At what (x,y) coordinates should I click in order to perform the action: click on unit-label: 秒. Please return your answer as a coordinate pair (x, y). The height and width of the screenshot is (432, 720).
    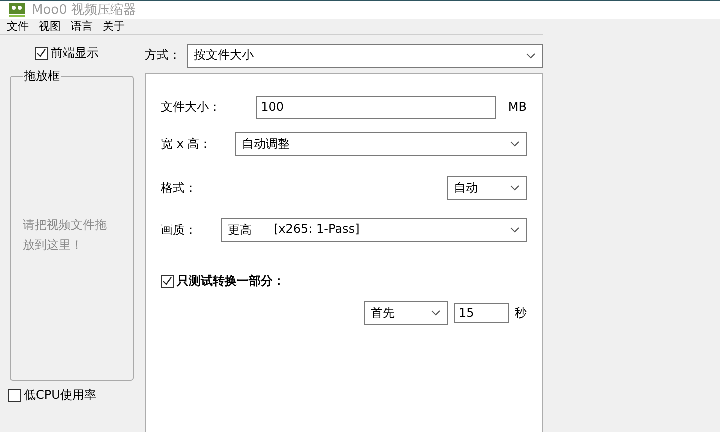
    Looking at the image, I should click on (521, 313).